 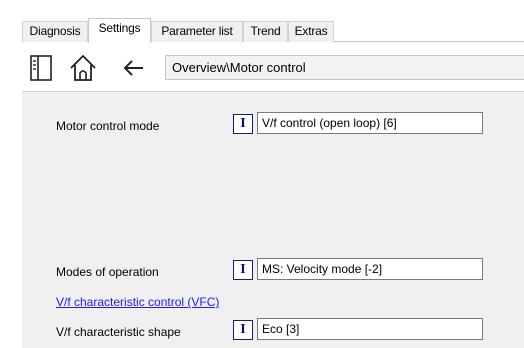 What do you see at coordinates (370, 269) in the screenshot?
I see `modes-of-operation-field: MS: Velocity mode [-2]` at bounding box center [370, 269].